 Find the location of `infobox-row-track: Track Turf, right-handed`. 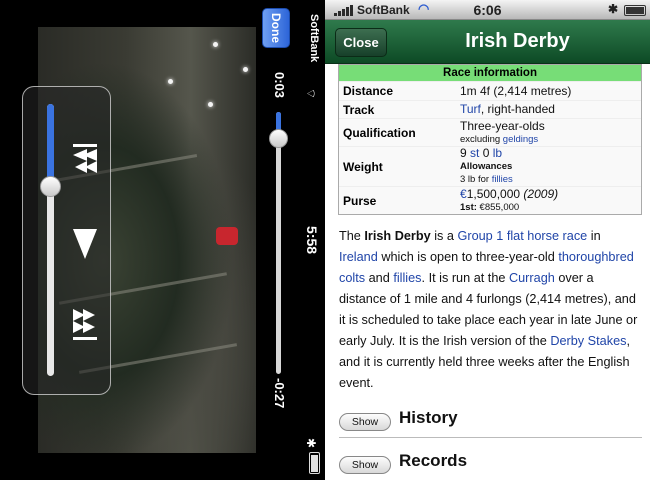

infobox-row-track: Track Turf, right-handed is located at coordinates (490, 109).